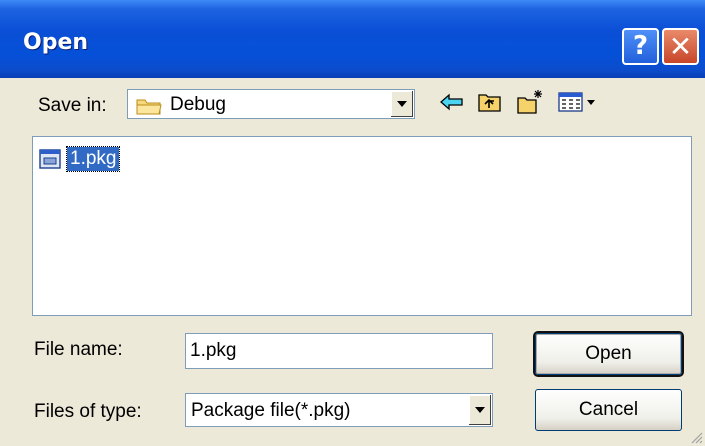  Describe the element at coordinates (490, 102) in the screenshot. I see `up-folder-icon` at that location.